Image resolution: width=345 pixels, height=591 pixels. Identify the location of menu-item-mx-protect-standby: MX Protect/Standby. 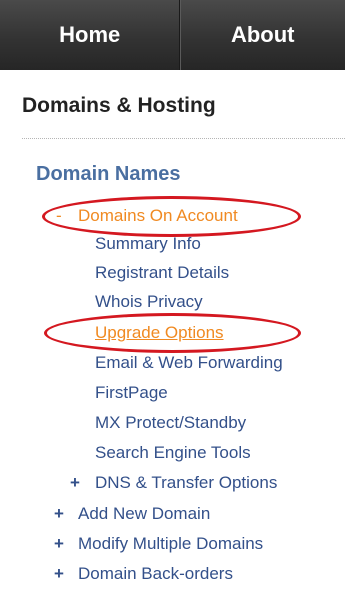
(170, 423).